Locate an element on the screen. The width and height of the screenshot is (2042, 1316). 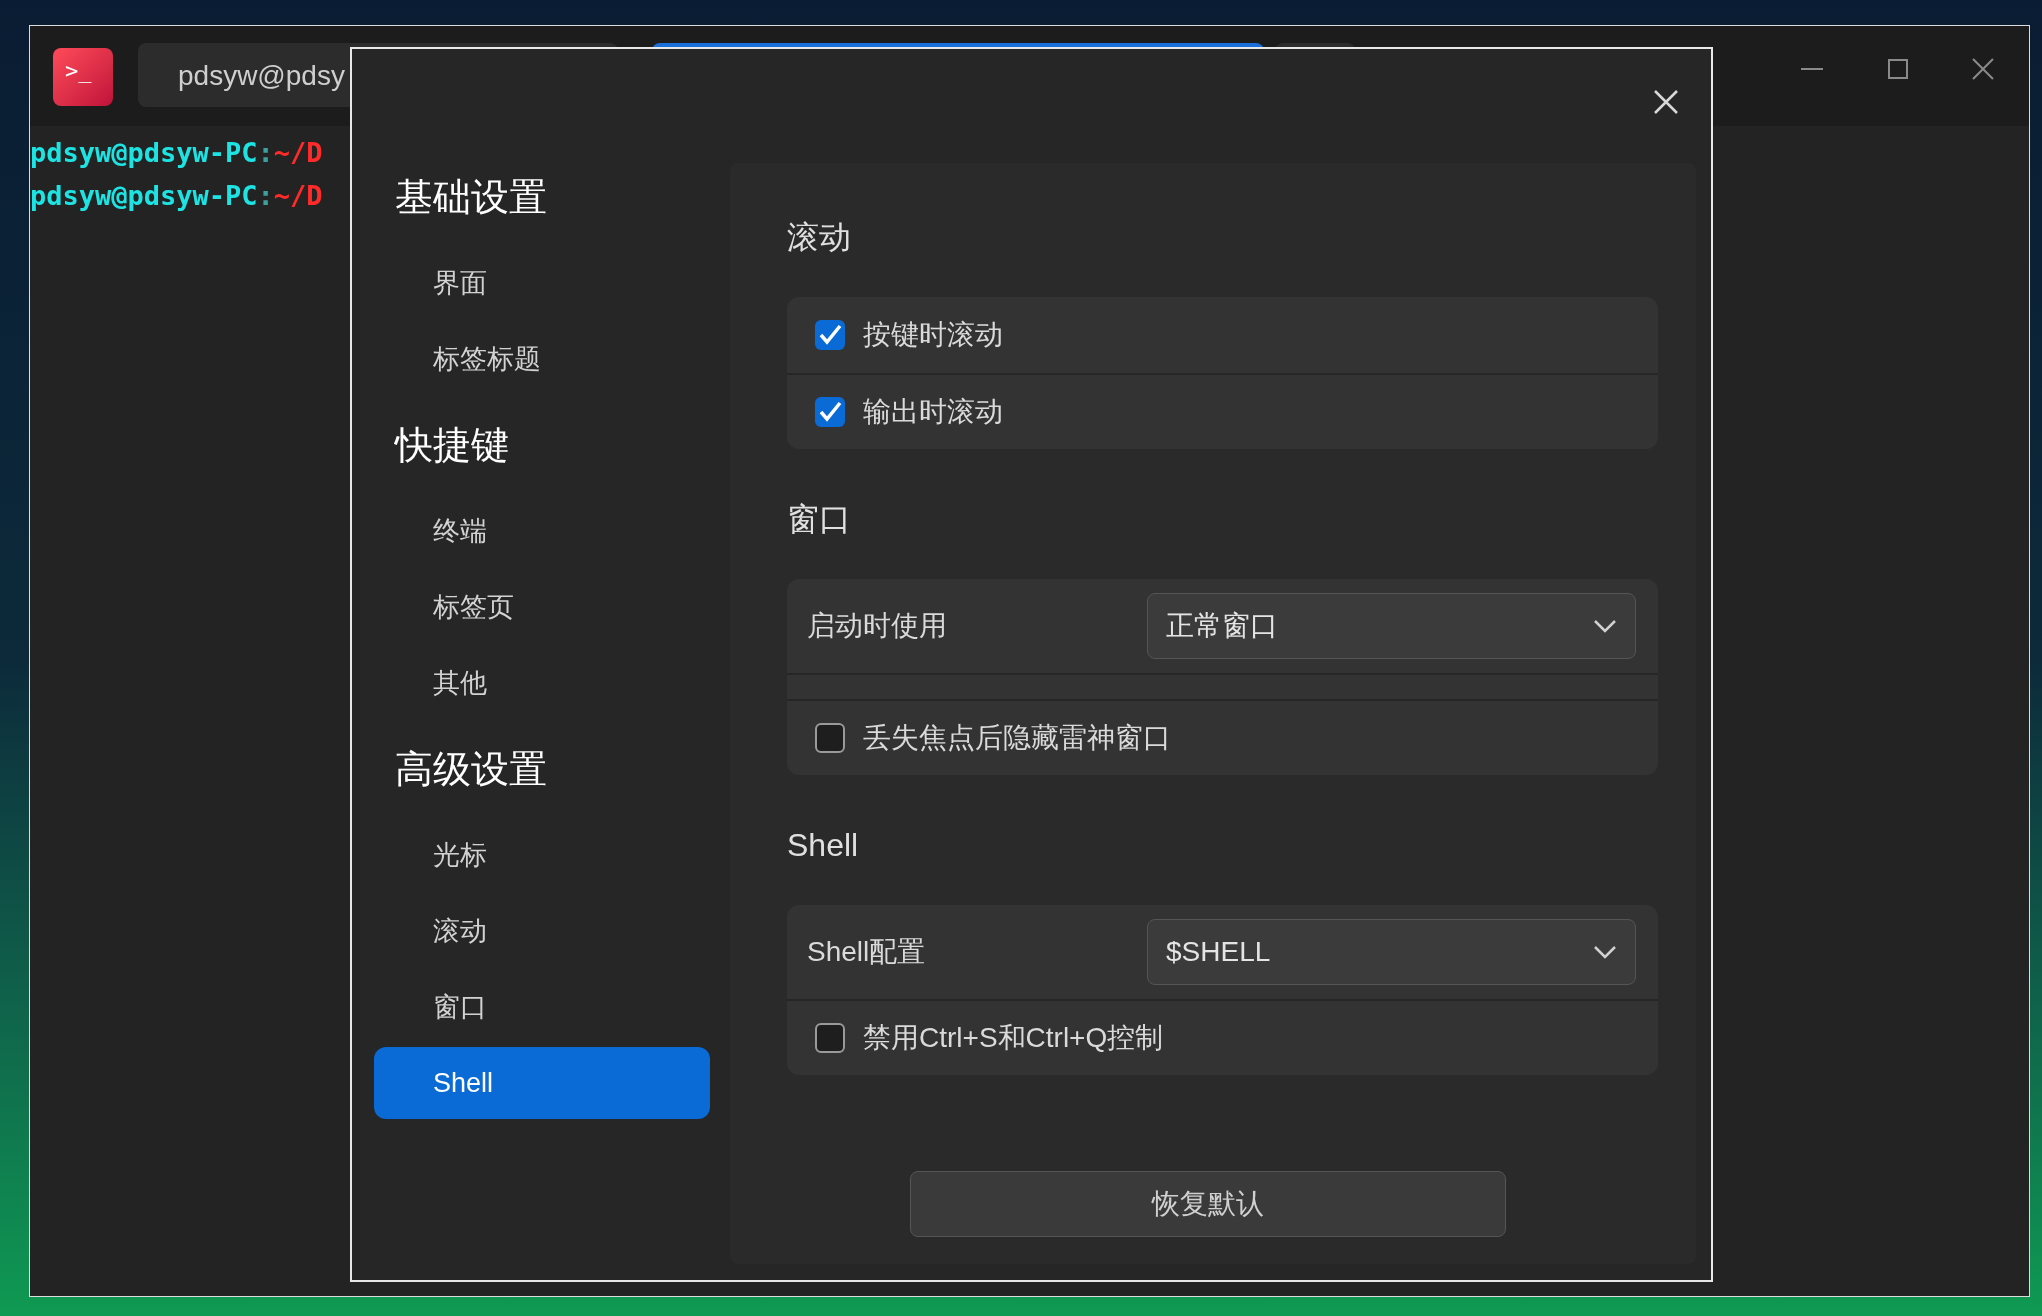
checkbox-label: 禁用Ctrl+S和Ctrl+Q控制 is located at coordinates (1013, 1038).